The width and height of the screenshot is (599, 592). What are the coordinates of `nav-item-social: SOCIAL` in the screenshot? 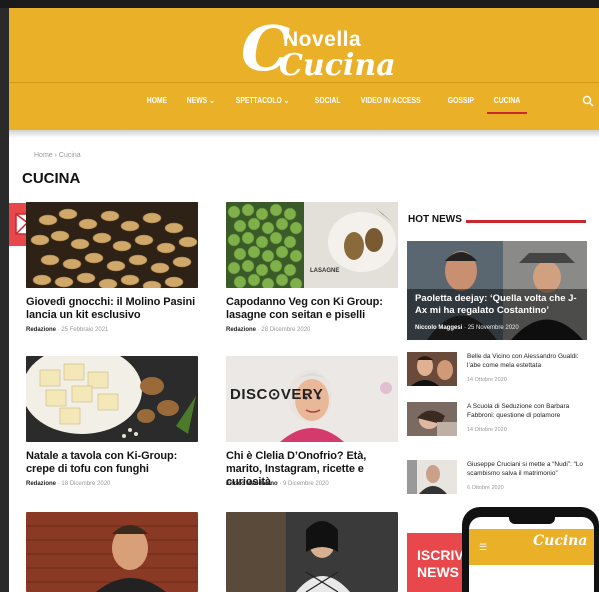 It's located at (327, 104).